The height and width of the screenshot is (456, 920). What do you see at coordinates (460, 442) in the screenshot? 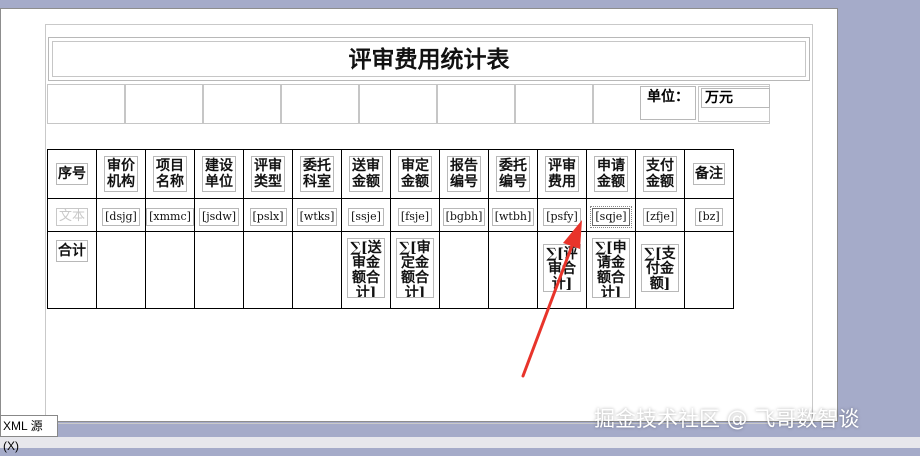
I see `status-bar` at bounding box center [460, 442].